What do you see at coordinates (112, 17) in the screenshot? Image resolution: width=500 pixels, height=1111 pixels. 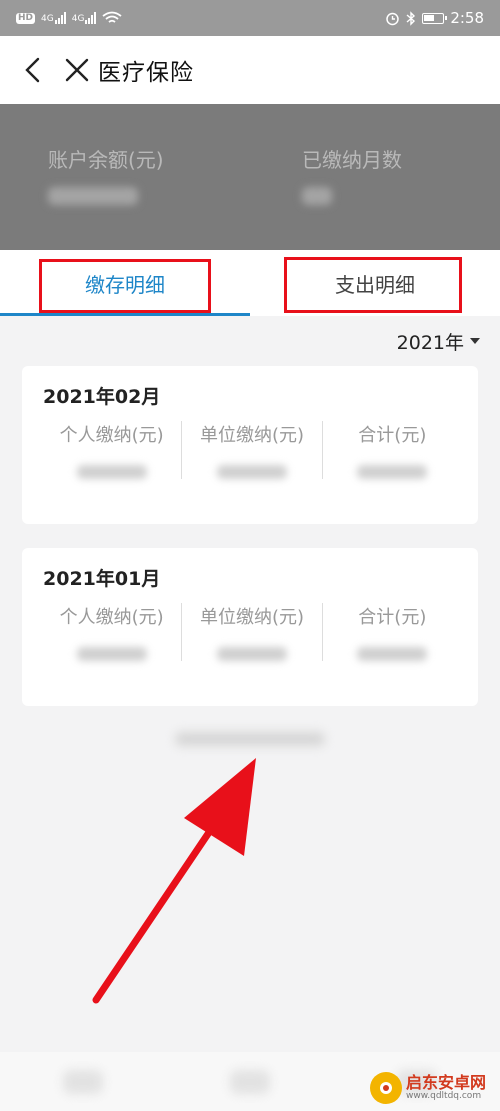 I see `wifi-icon` at bounding box center [112, 17].